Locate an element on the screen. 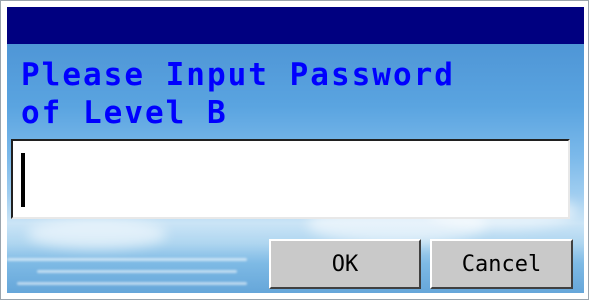 This screenshot has height=300, width=589. cancel-button-label: Cancel is located at coordinates (501, 264).